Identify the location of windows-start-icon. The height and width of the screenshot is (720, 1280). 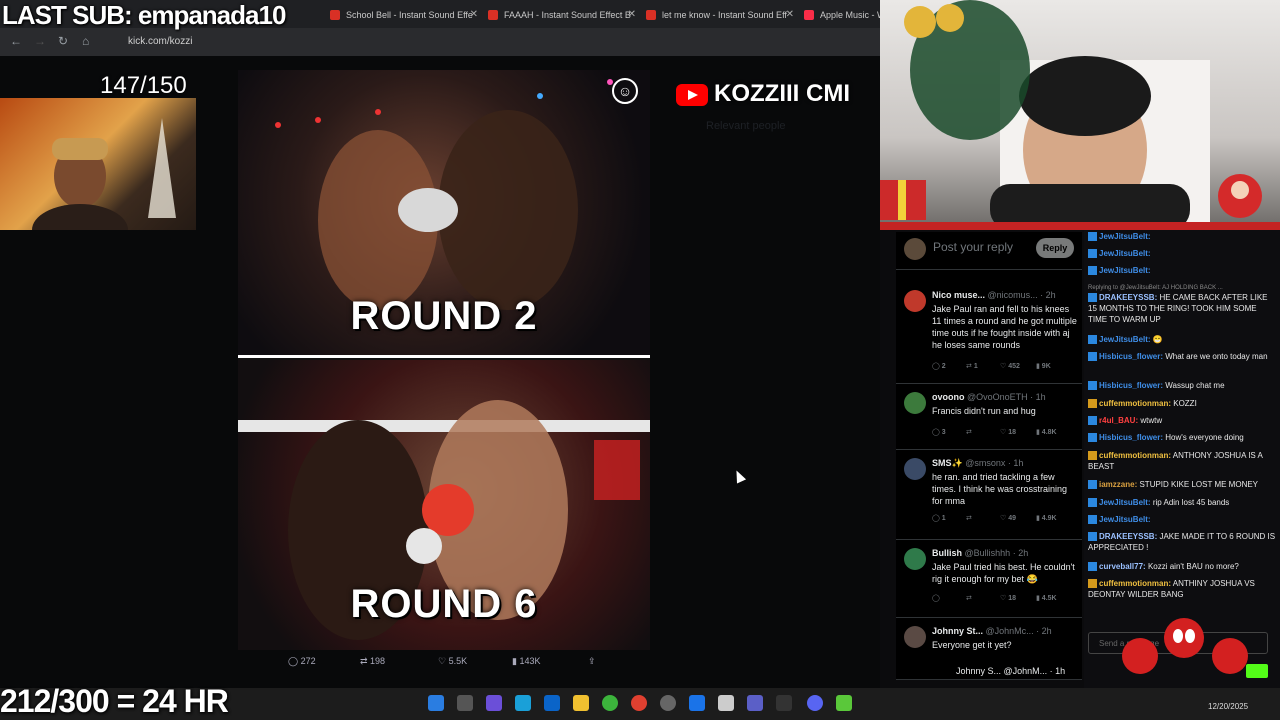
(436, 703).